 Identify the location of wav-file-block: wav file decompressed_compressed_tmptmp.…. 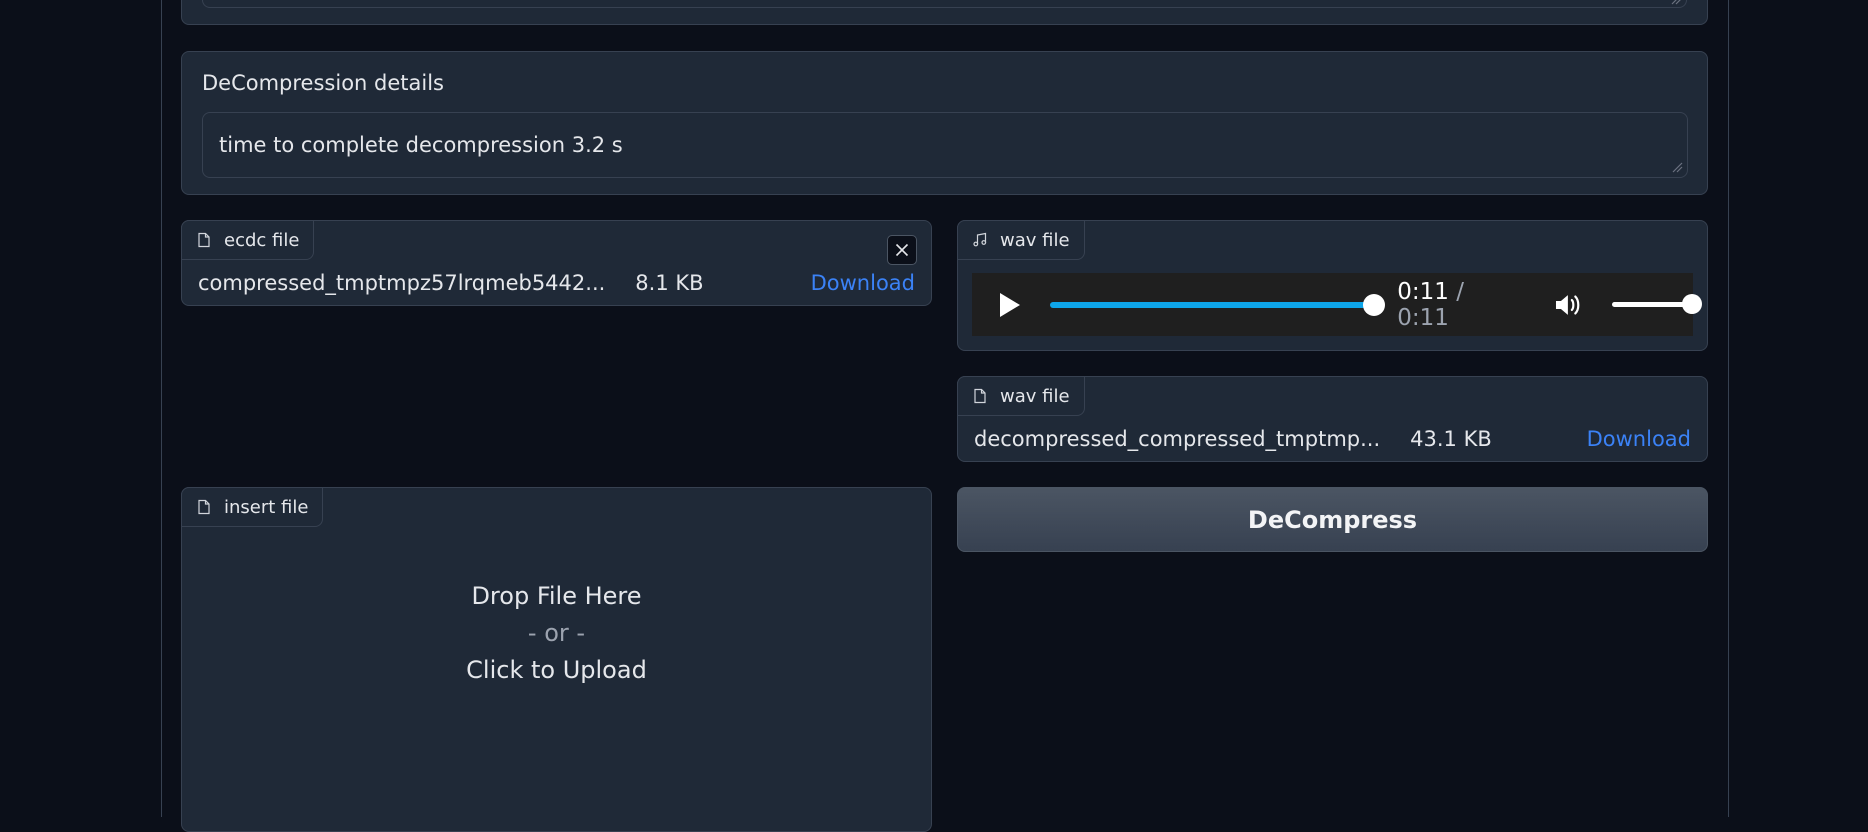
(1332, 419).